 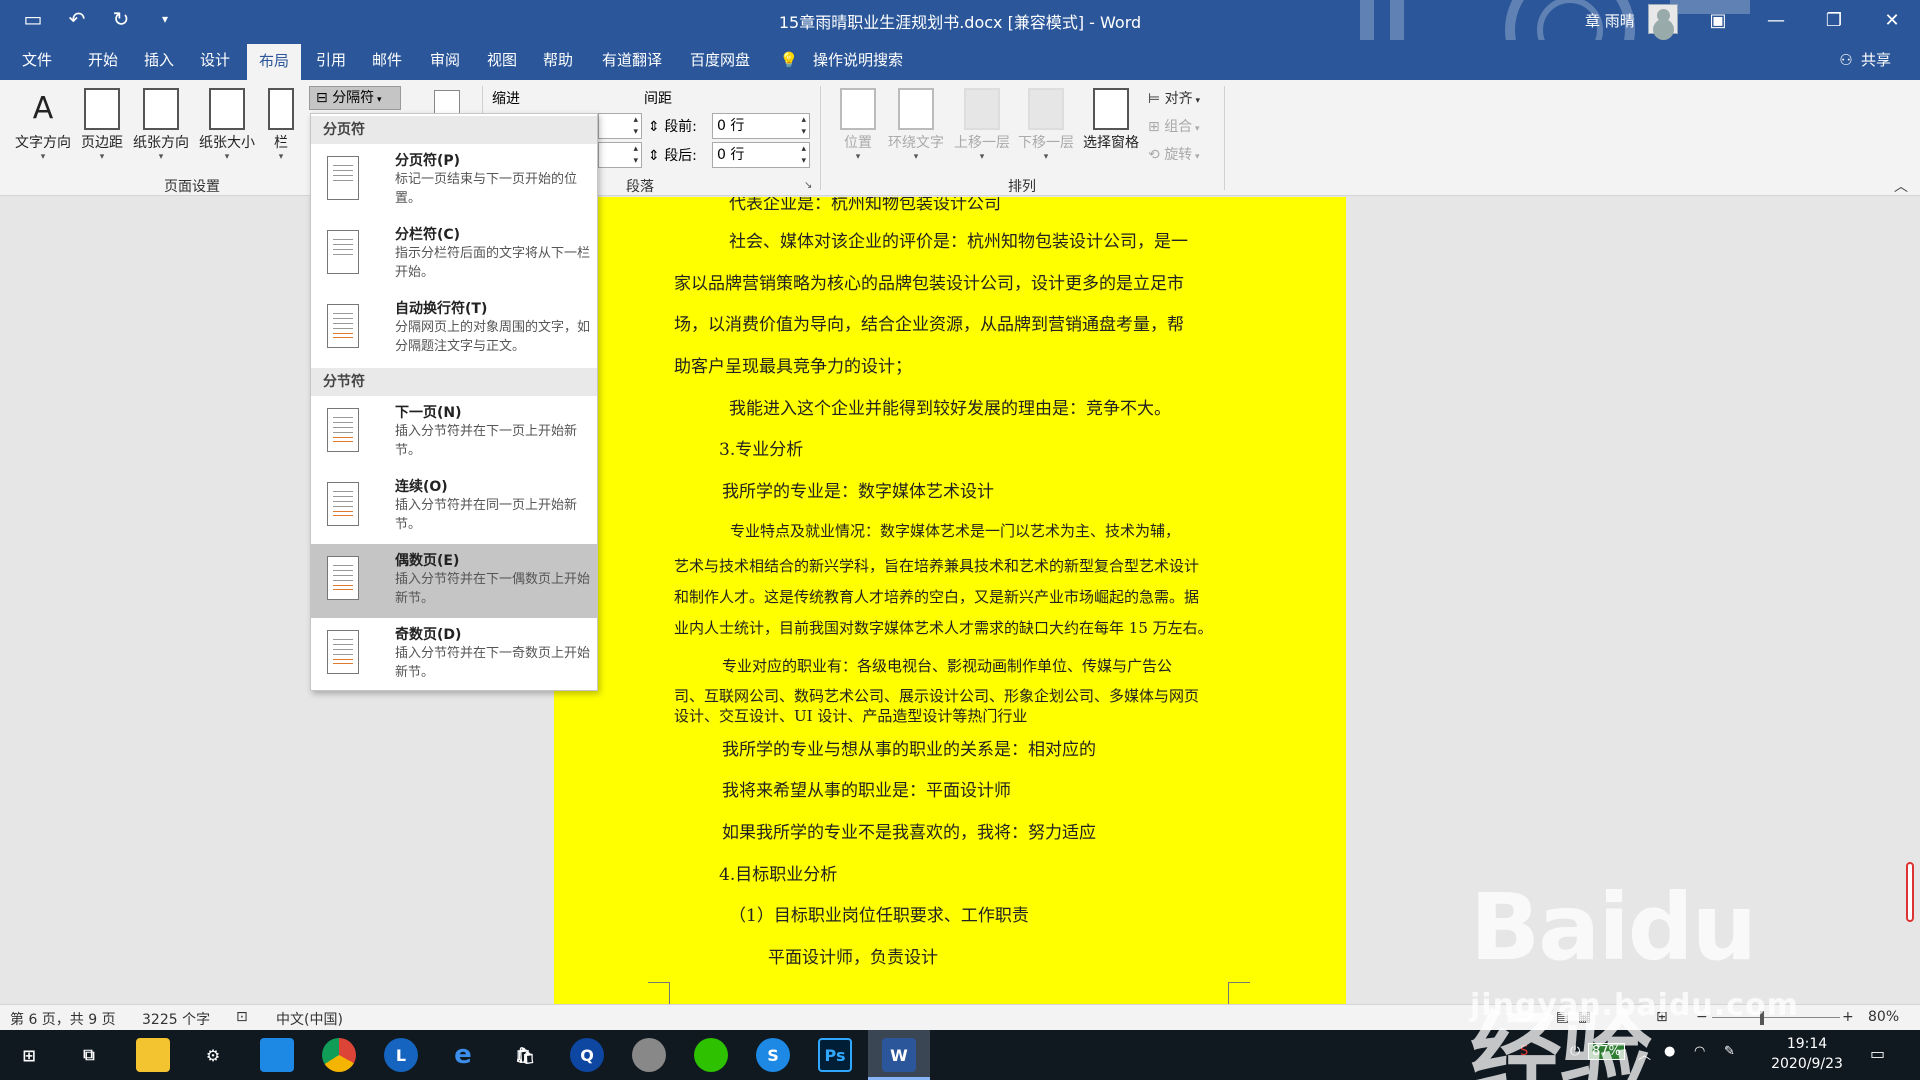 I want to click on tell-me-search: 操作说明搜索, so click(x=858, y=60).